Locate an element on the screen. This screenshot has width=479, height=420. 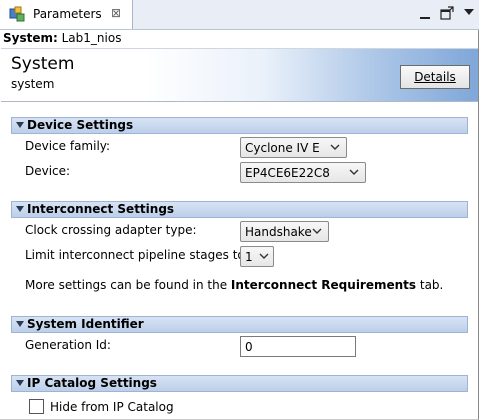
hide-from-catalog-checkbox is located at coordinates (36, 406).